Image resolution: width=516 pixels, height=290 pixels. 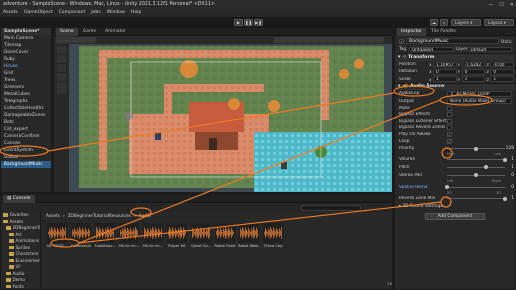 I want to click on transform-z-field: 1, so click(x=502, y=79).